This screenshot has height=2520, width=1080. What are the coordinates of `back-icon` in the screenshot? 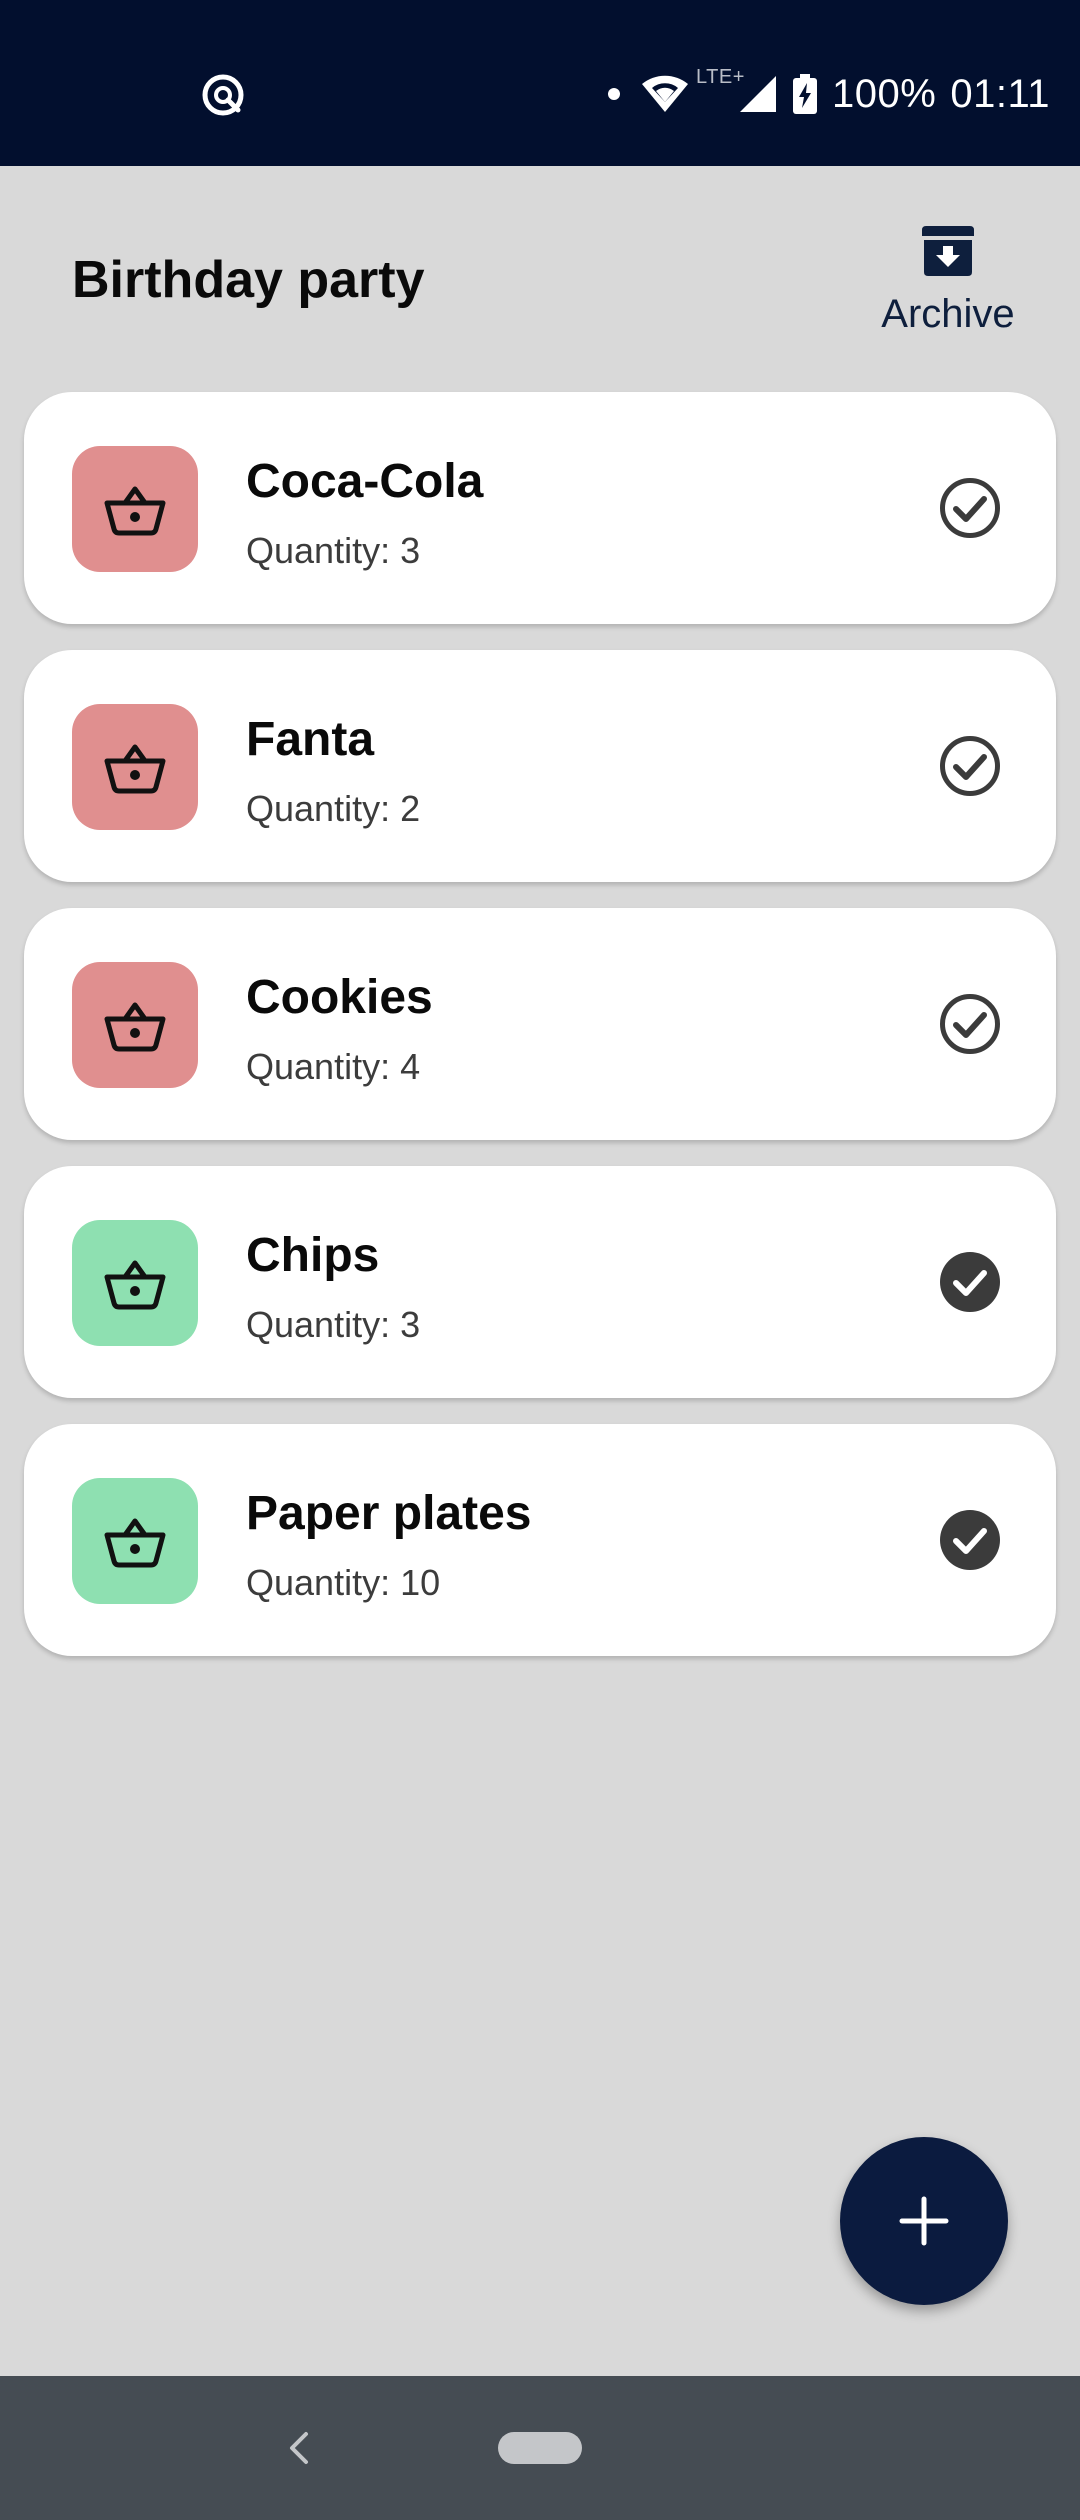 It's located at (298, 2448).